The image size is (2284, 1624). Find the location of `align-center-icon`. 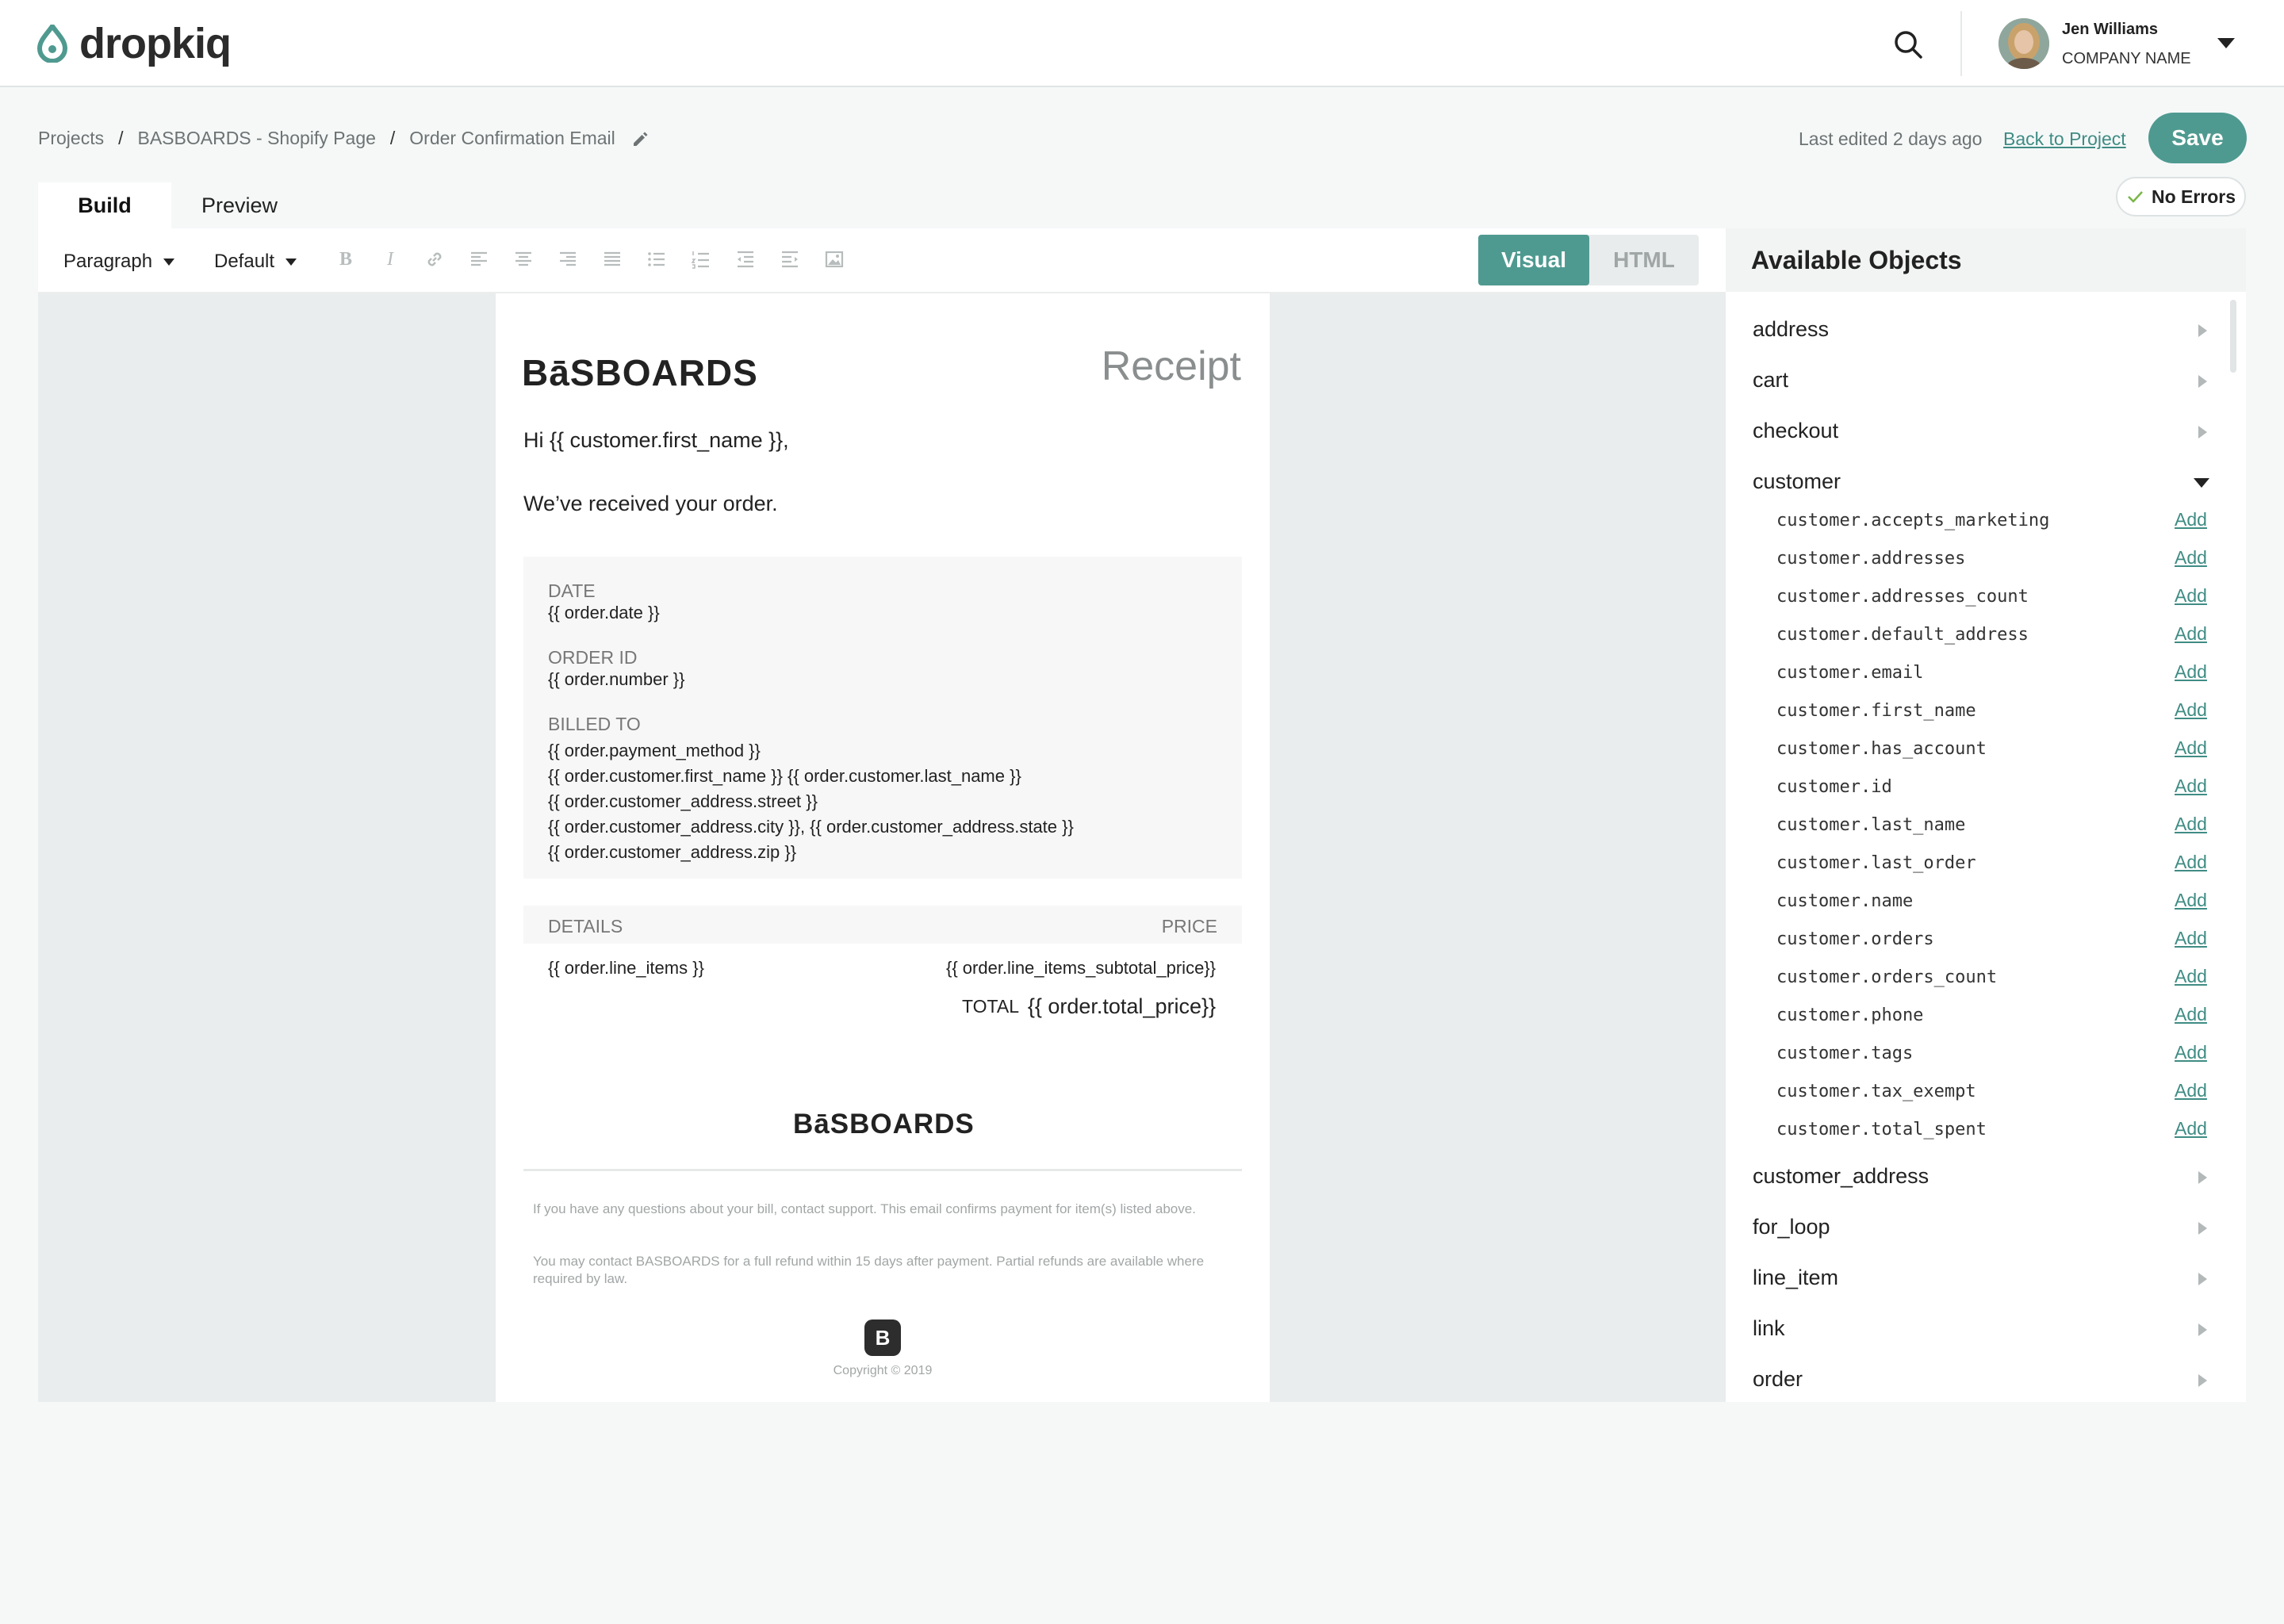

align-center-icon is located at coordinates (523, 259).